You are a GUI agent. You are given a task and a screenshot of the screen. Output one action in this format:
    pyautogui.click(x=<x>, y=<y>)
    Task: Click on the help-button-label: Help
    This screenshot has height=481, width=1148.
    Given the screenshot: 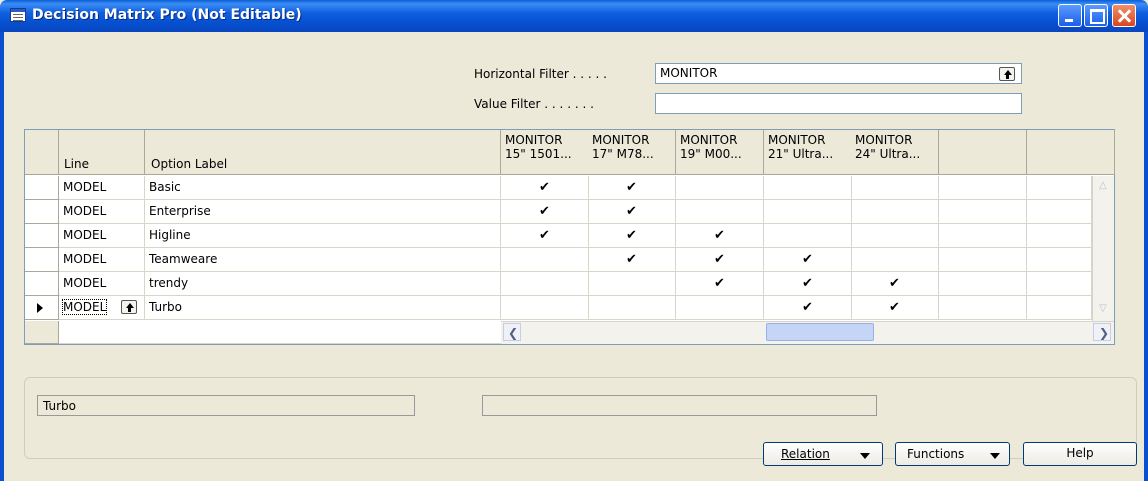 What is the action you would take?
    pyautogui.click(x=1080, y=453)
    